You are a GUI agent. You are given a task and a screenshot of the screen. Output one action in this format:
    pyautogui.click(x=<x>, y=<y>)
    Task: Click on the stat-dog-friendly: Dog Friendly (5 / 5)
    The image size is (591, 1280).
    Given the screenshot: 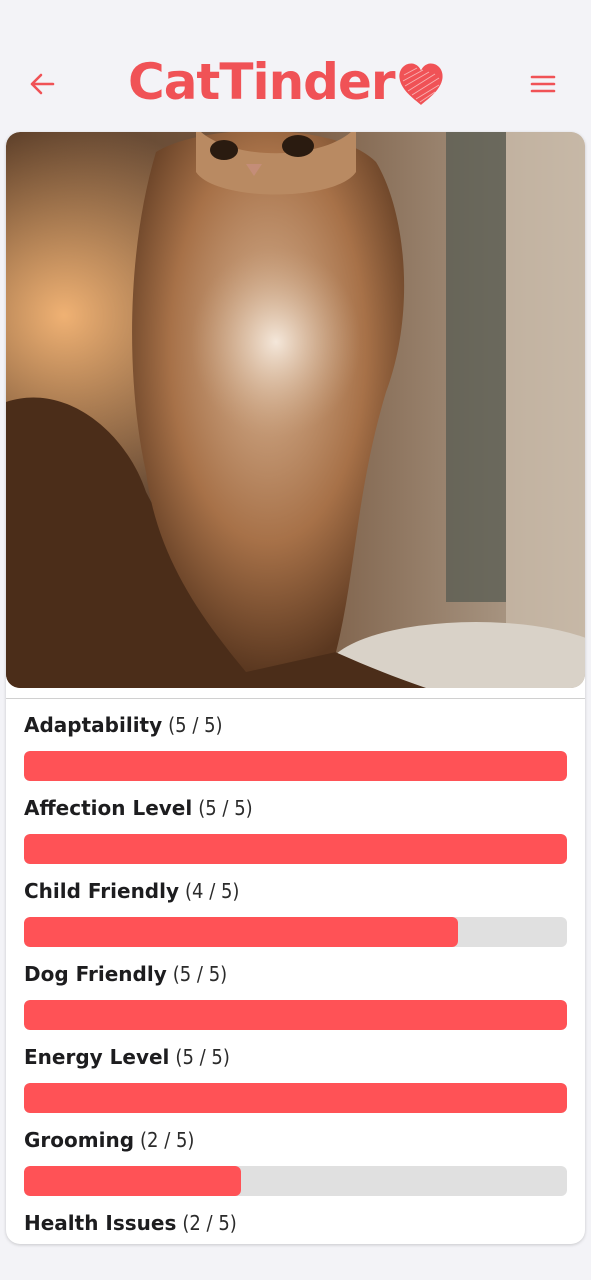 What is the action you would take?
    pyautogui.click(x=295, y=997)
    